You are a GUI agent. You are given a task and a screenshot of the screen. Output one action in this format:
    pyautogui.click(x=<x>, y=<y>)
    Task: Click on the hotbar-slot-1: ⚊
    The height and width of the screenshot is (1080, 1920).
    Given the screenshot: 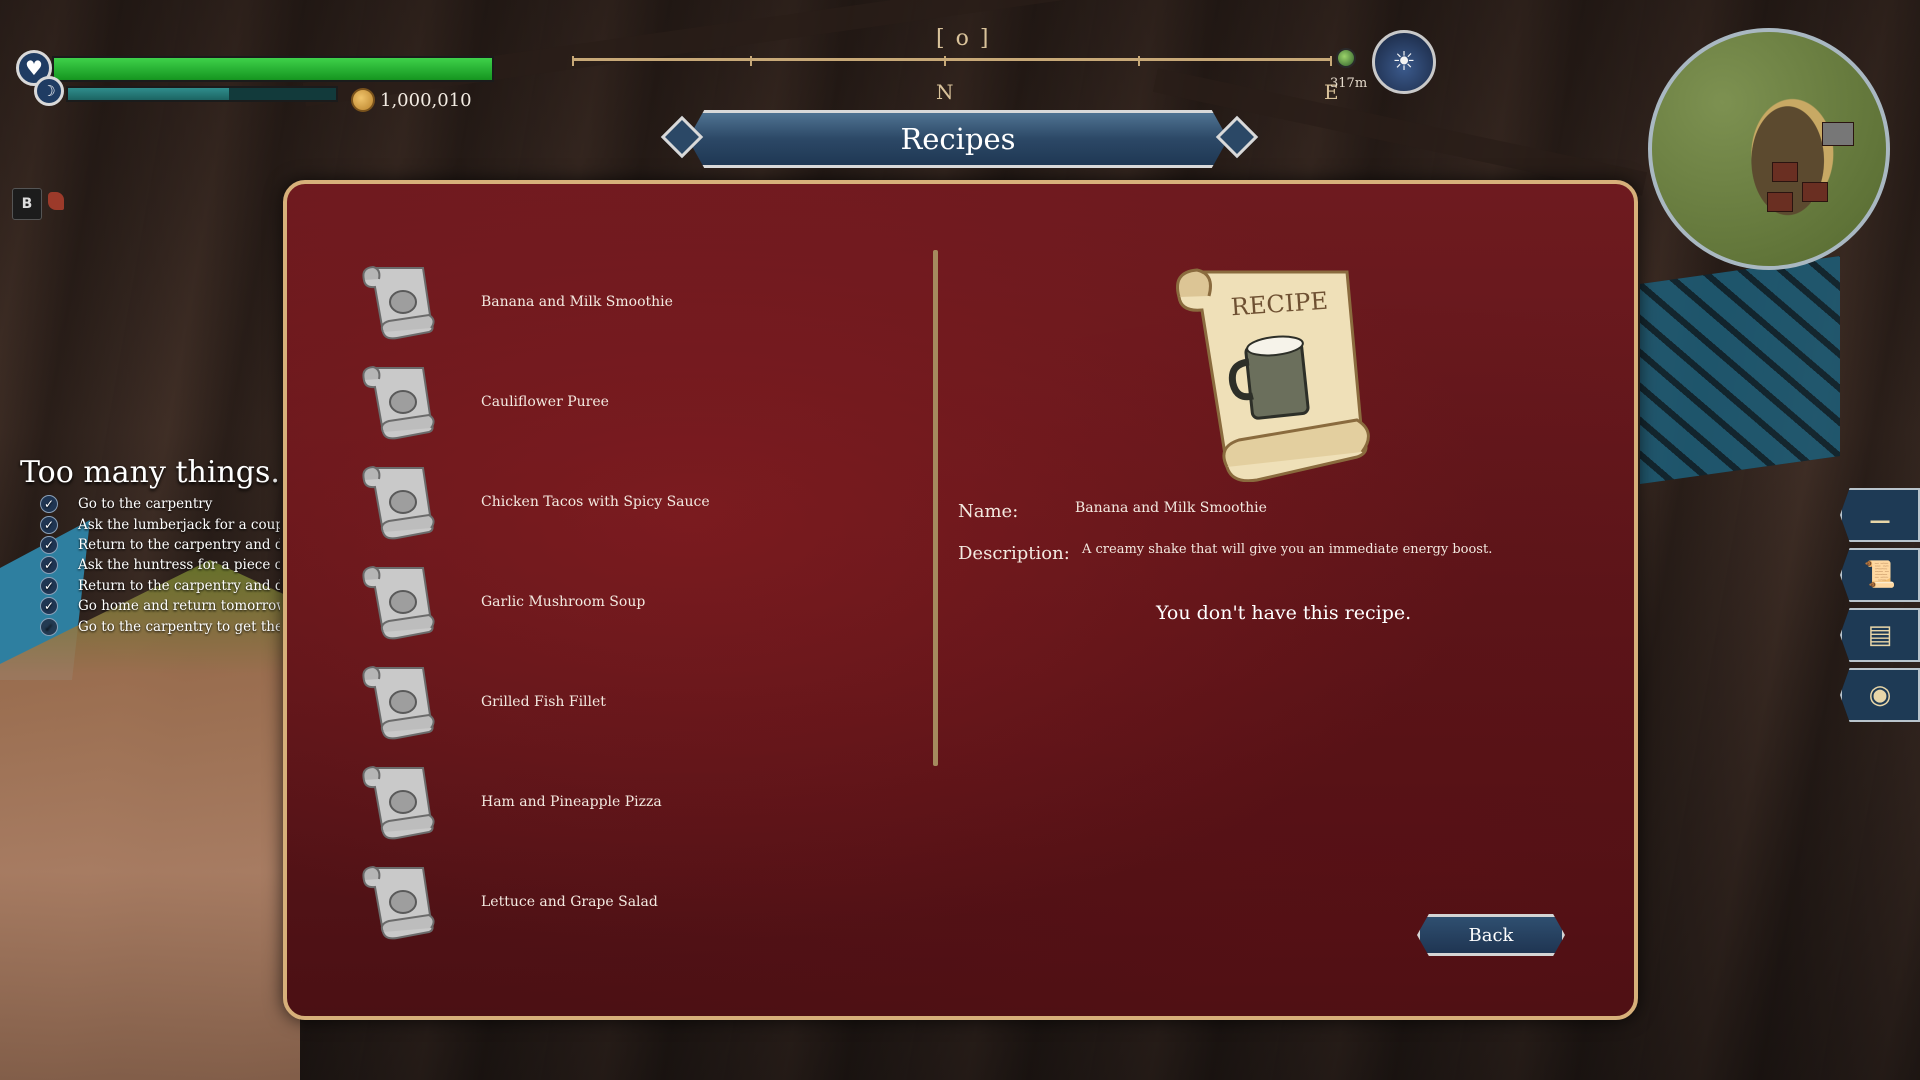 What is the action you would take?
    pyautogui.click(x=1880, y=515)
    